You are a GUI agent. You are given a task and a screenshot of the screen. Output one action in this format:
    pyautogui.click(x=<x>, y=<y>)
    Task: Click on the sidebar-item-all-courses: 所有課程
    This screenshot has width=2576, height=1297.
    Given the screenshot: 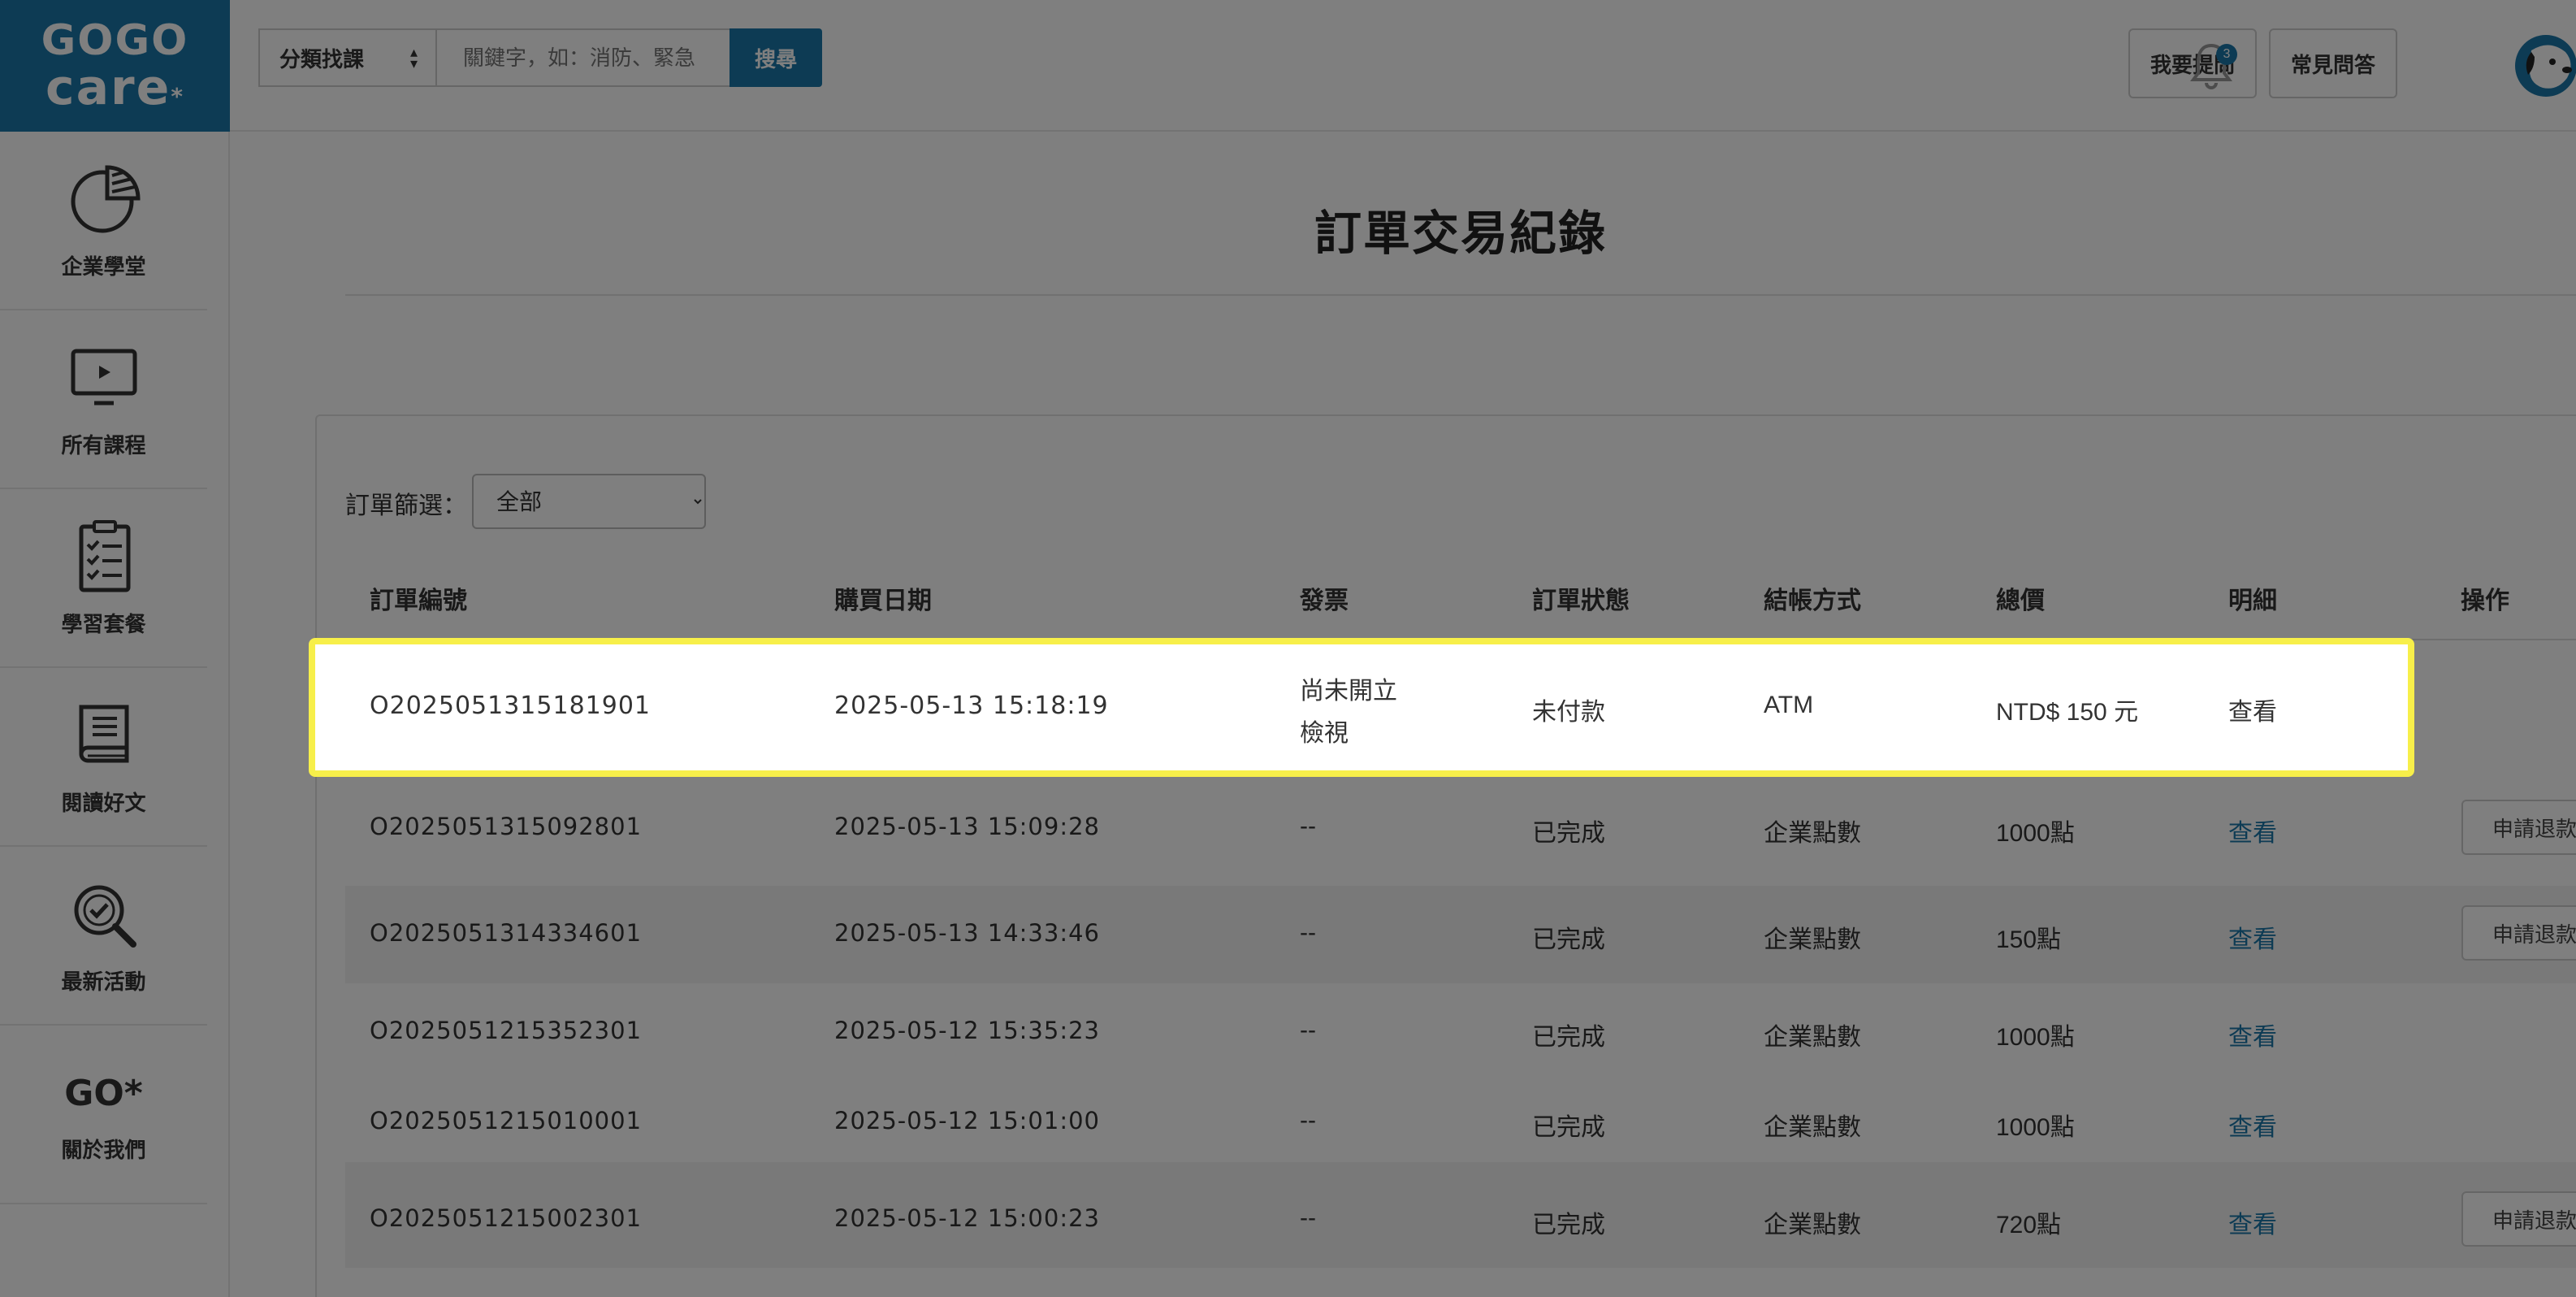 What is the action you would take?
    pyautogui.click(x=103, y=399)
    